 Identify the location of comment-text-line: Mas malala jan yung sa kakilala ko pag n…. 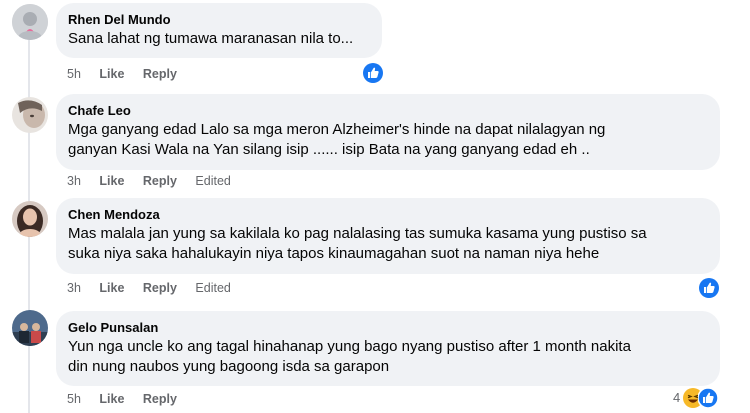
(357, 233).